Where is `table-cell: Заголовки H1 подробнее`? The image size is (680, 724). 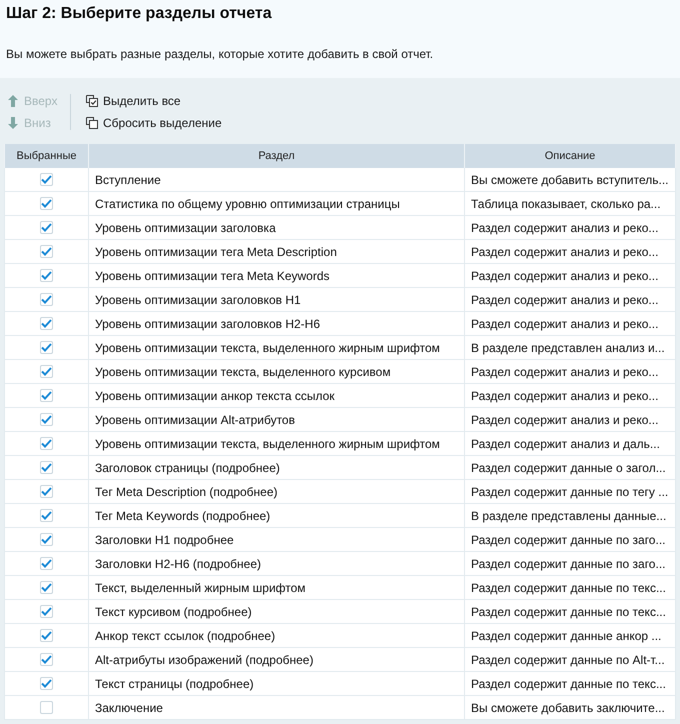
table-cell: Заголовки H1 подробнее is located at coordinates (277, 540).